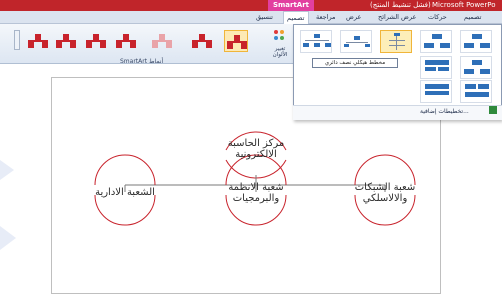 The width and height of the screenshot is (502, 296). Describe the element at coordinates (291, 10) in the screenshot. I see `smartart-tools-tab: SmartArt أدوات` at that location.